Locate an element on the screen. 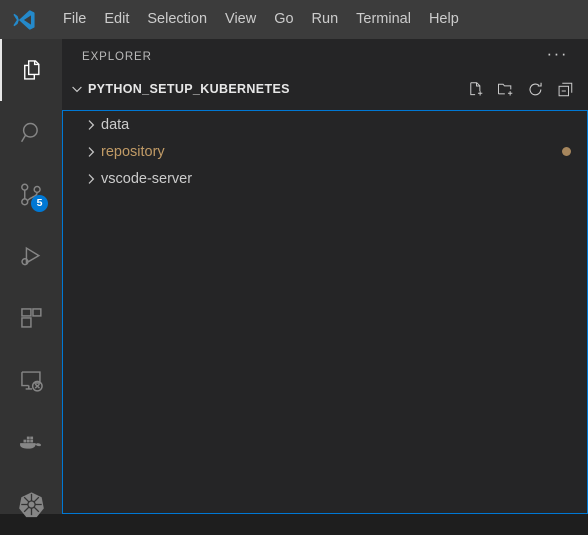 The image size is (588, 535). workspace-folder-header: PYTHON_SETUP_KUBERNETES is located at coordinates (325, 89).